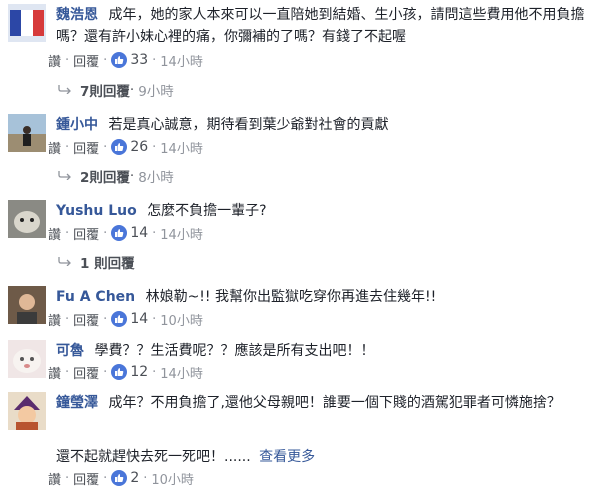 This screenshot has height=492, width=600. I want to click on comment-text: 學費？？生活費呢？？應該是所有支出吧！！, so click(234, 351).